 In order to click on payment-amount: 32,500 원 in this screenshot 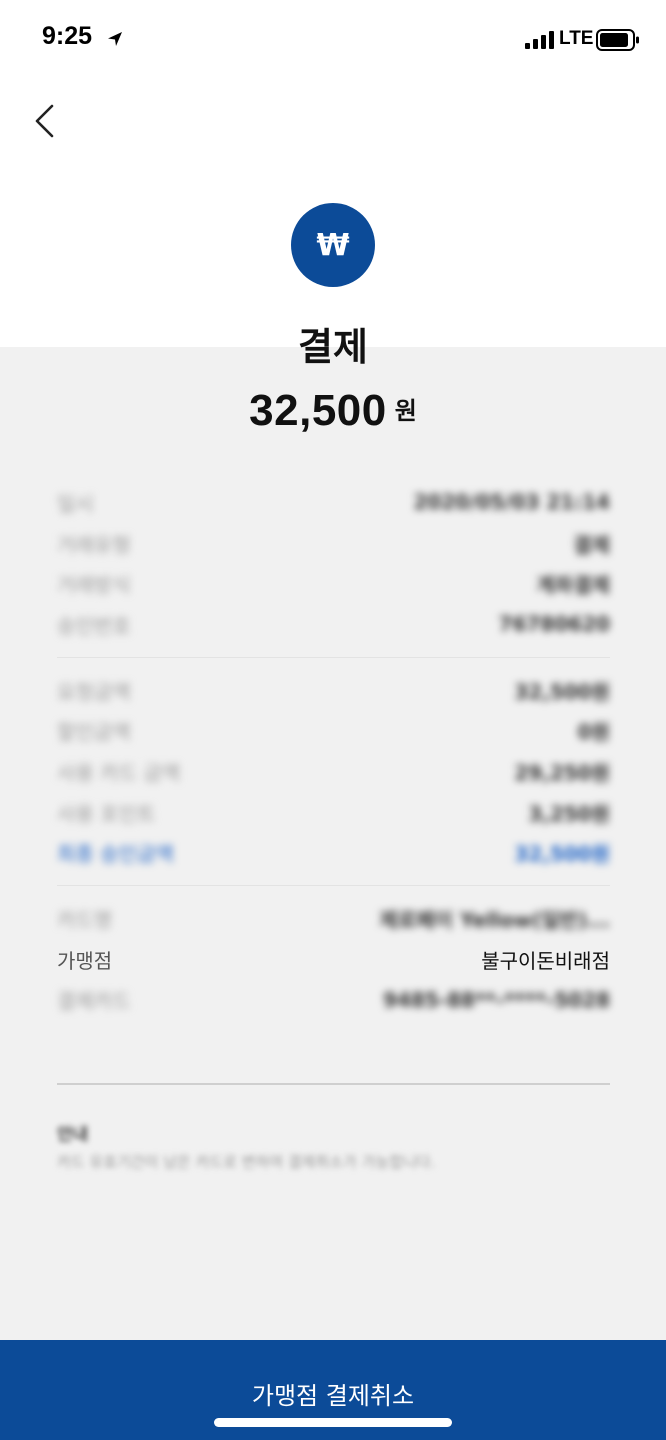, I will do `click(333, 411)`.